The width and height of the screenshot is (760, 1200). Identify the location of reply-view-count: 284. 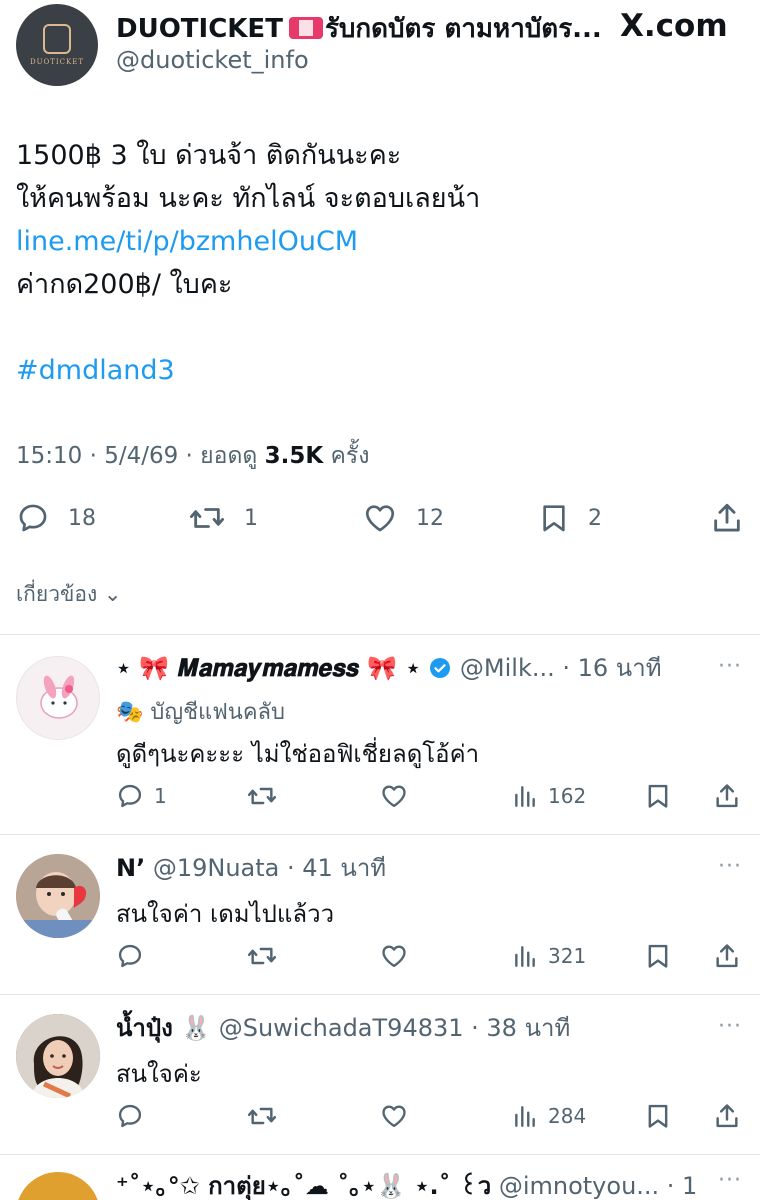
(567, 1116).